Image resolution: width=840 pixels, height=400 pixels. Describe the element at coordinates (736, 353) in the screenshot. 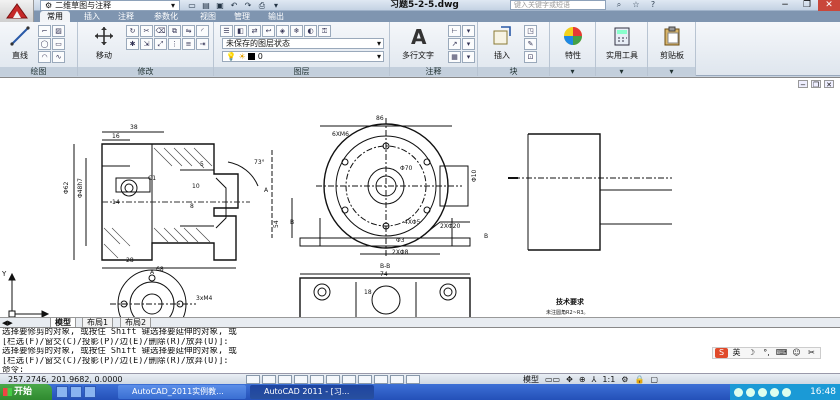

I see `ime-mode-icon: 英` at that location.